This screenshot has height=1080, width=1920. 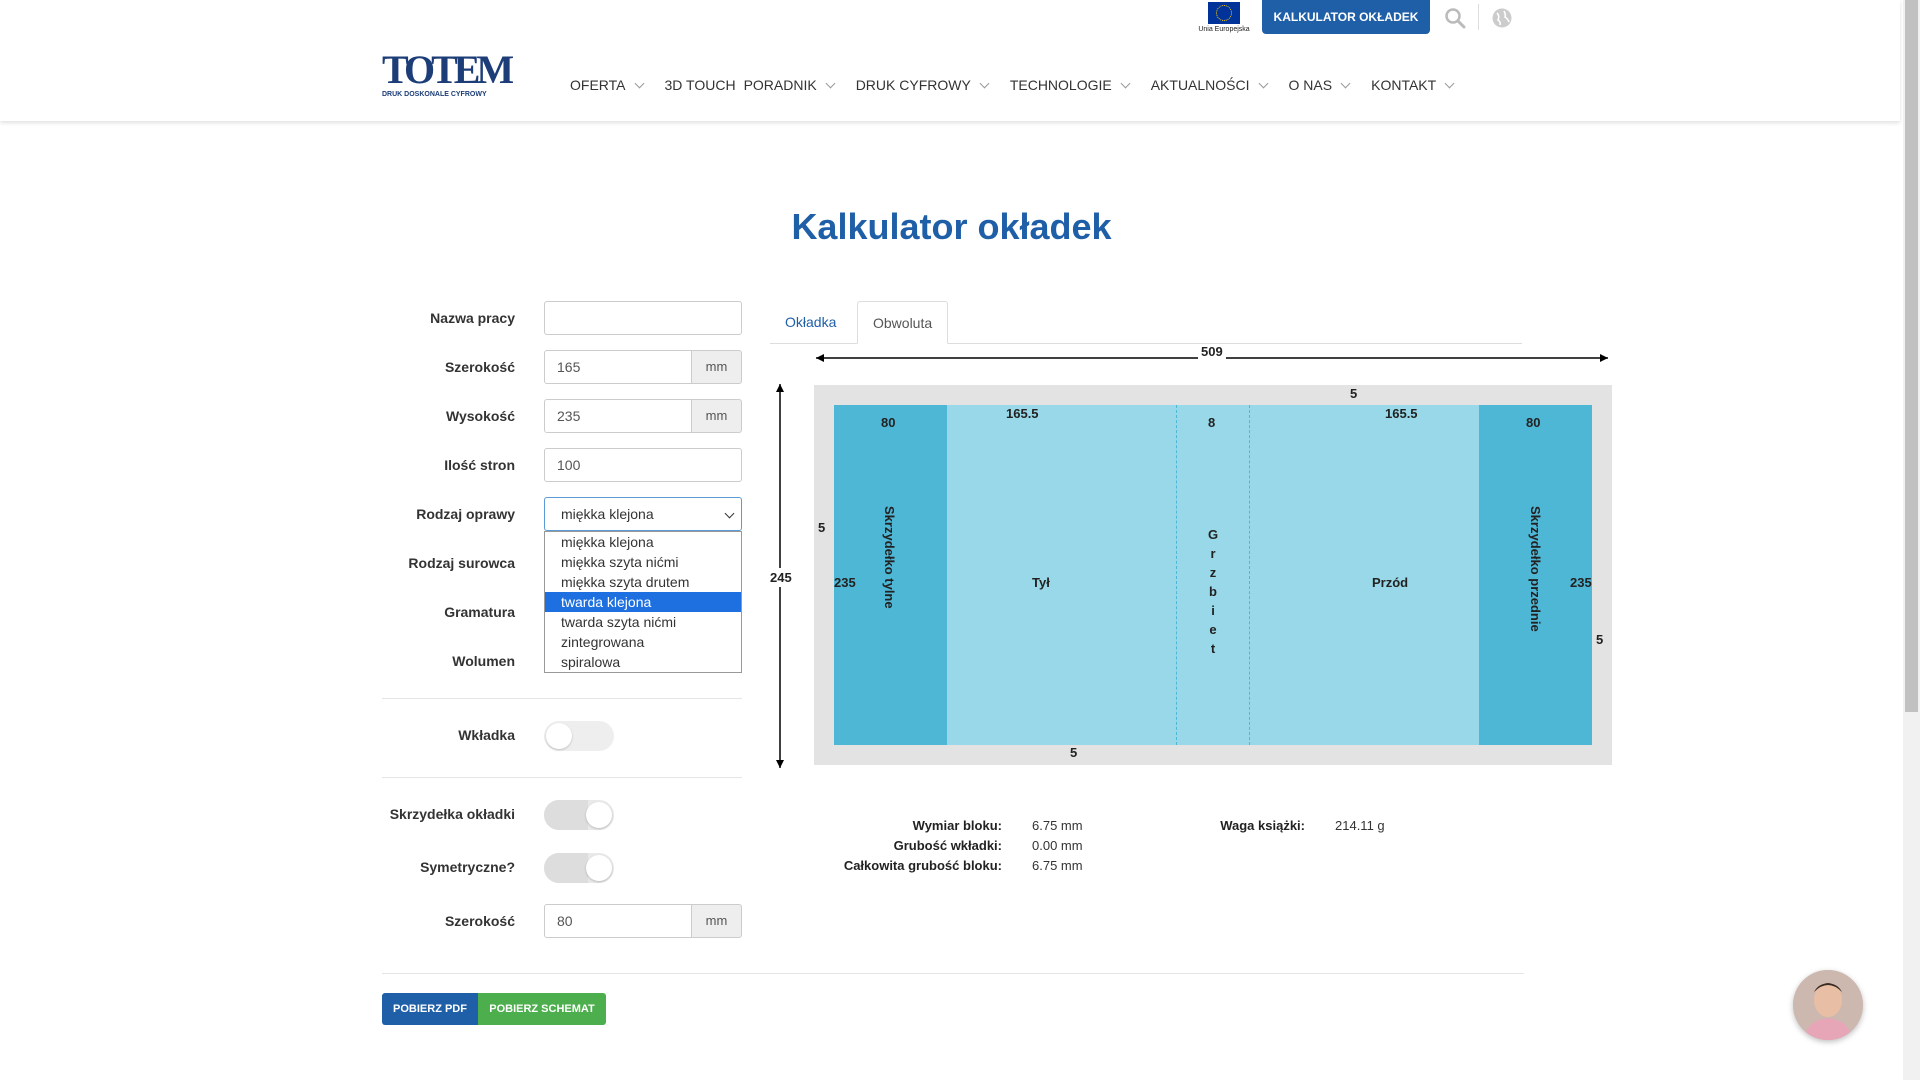 What do you see at coordinates (845, 582) in the screenshot?
I see `inner-height-left-label: 235` at bounding box center [845, 582].